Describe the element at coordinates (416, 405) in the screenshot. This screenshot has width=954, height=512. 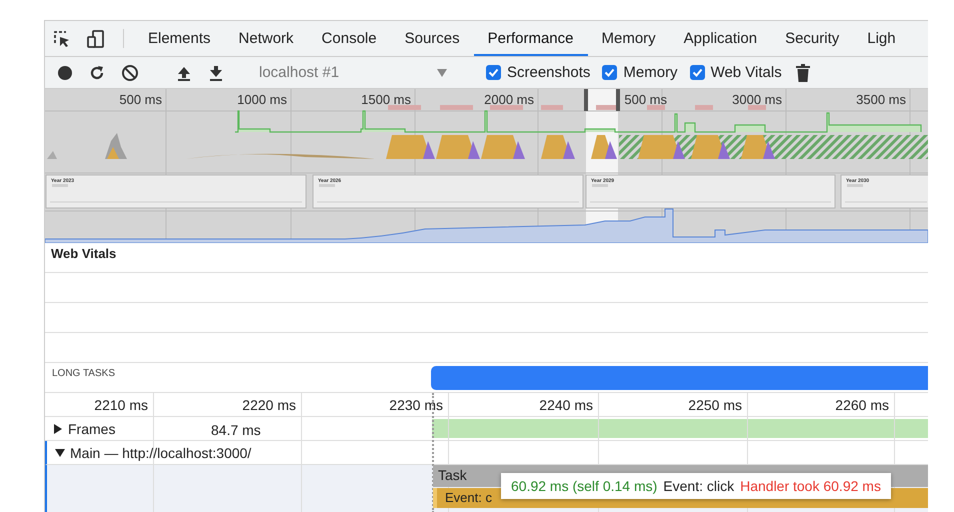
I see `time-label: 2230 ms` at that location.